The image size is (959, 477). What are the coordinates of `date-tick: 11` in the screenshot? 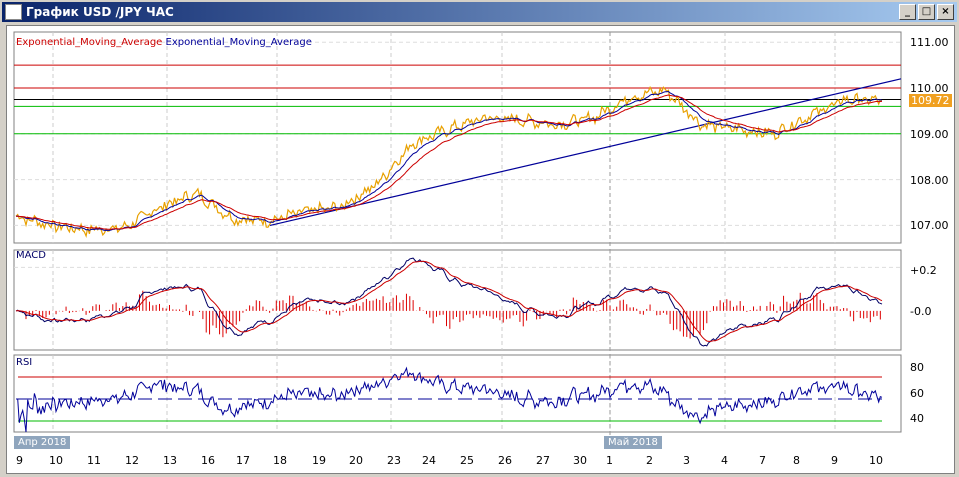 It's located at (94, 460).